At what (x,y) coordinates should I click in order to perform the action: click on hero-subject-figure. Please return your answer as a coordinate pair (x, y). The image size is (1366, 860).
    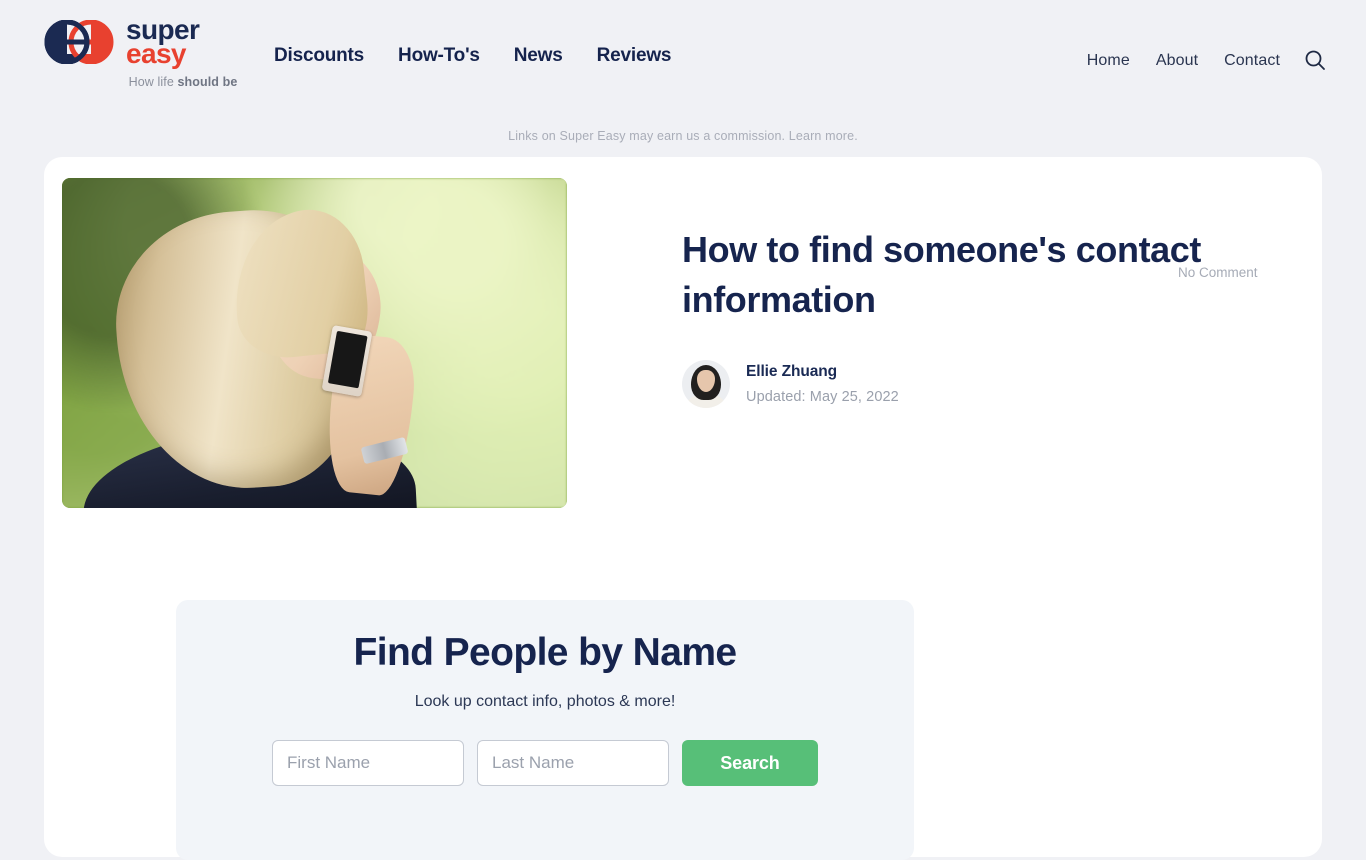
    Looking at the image, I should click on (314, 343).